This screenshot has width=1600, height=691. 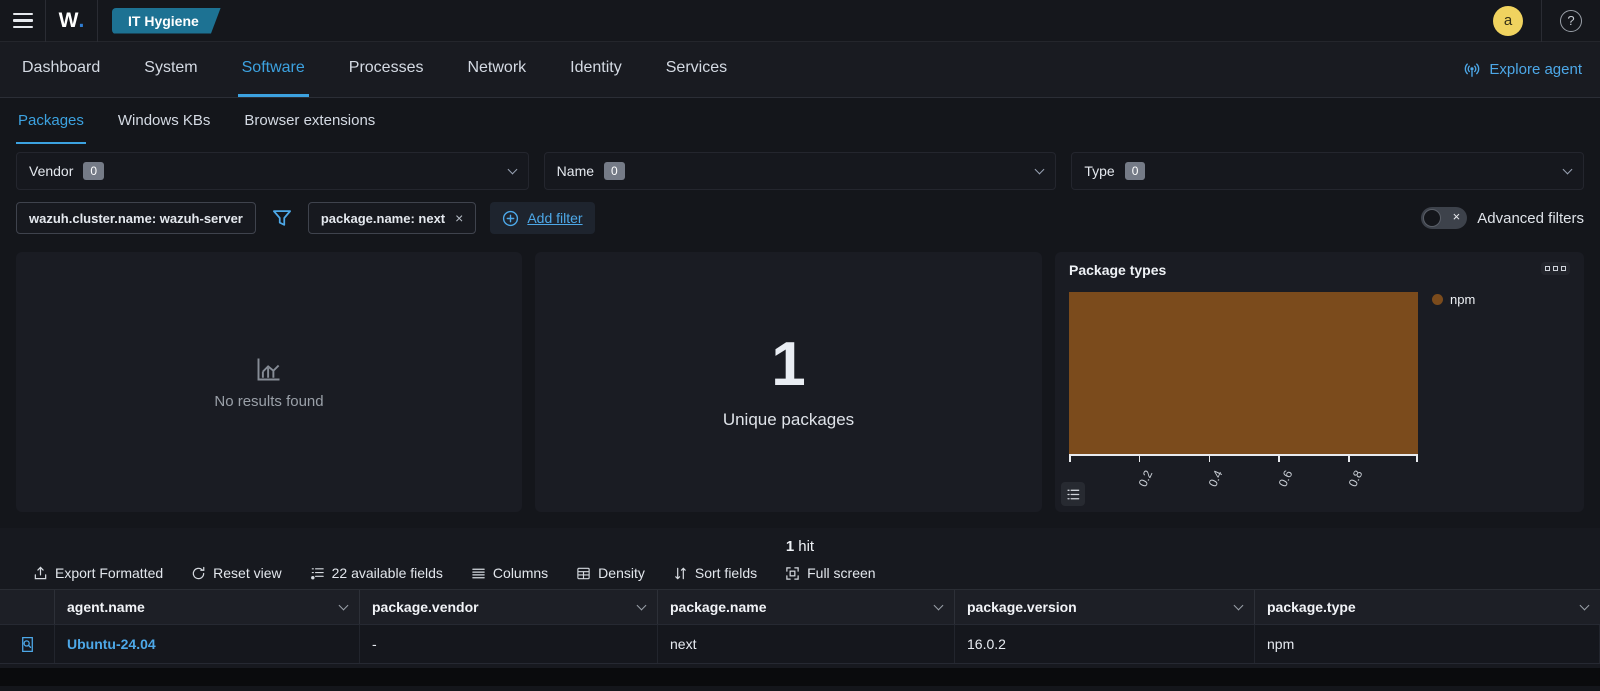 What do you see at coordinates (806, 644) in the screenshot?
I see `cell-package-name: next` at bounding box center [806, 644].